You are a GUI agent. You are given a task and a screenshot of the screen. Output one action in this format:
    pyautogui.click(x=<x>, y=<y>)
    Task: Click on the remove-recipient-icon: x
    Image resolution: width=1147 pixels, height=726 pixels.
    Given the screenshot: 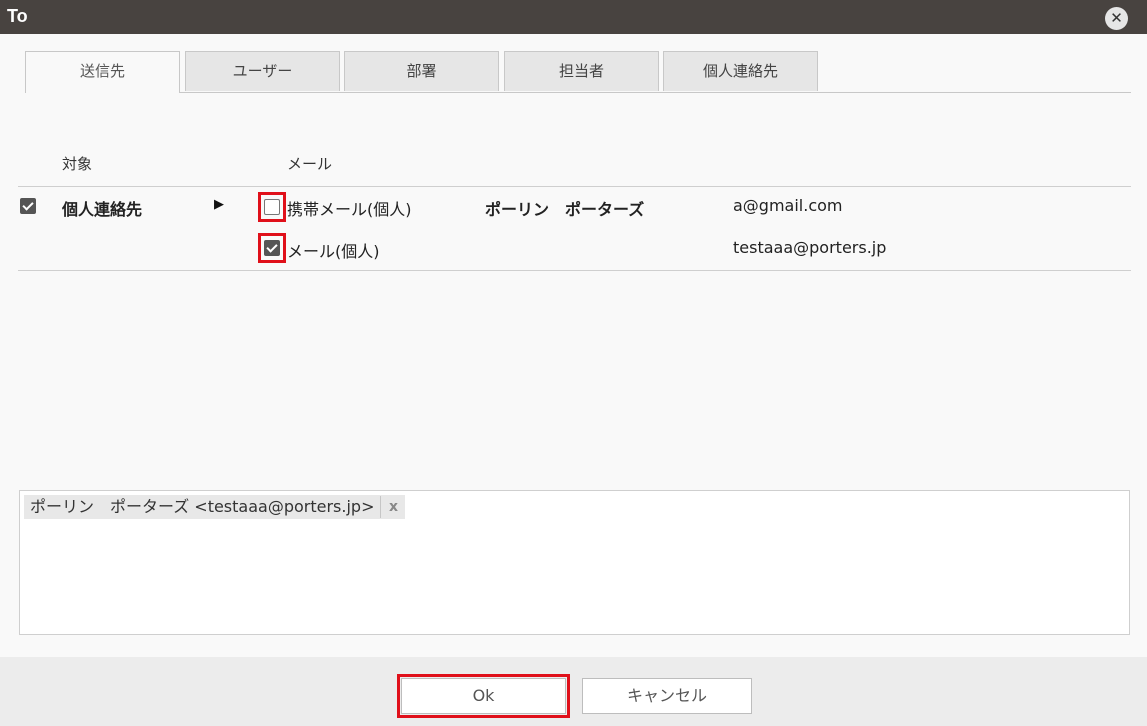 What is the action you would take?
    pyautogui.click(x=393, y=507)
    